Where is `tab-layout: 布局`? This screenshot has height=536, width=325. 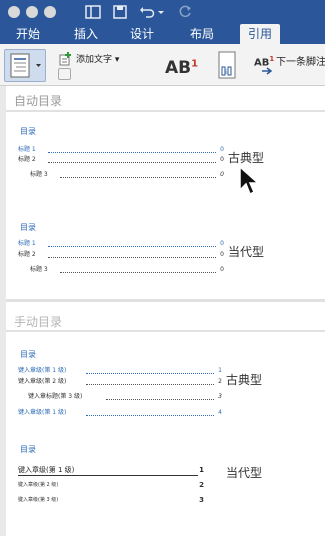
tab-layout: 布局 is located at coordinates (202, 34).